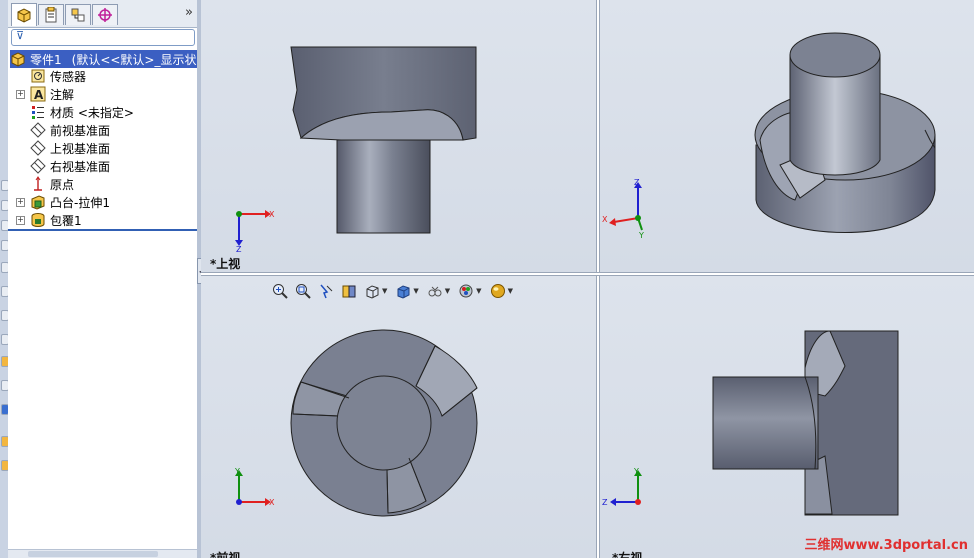  I want to click on scene-icon, so click(497, 291).